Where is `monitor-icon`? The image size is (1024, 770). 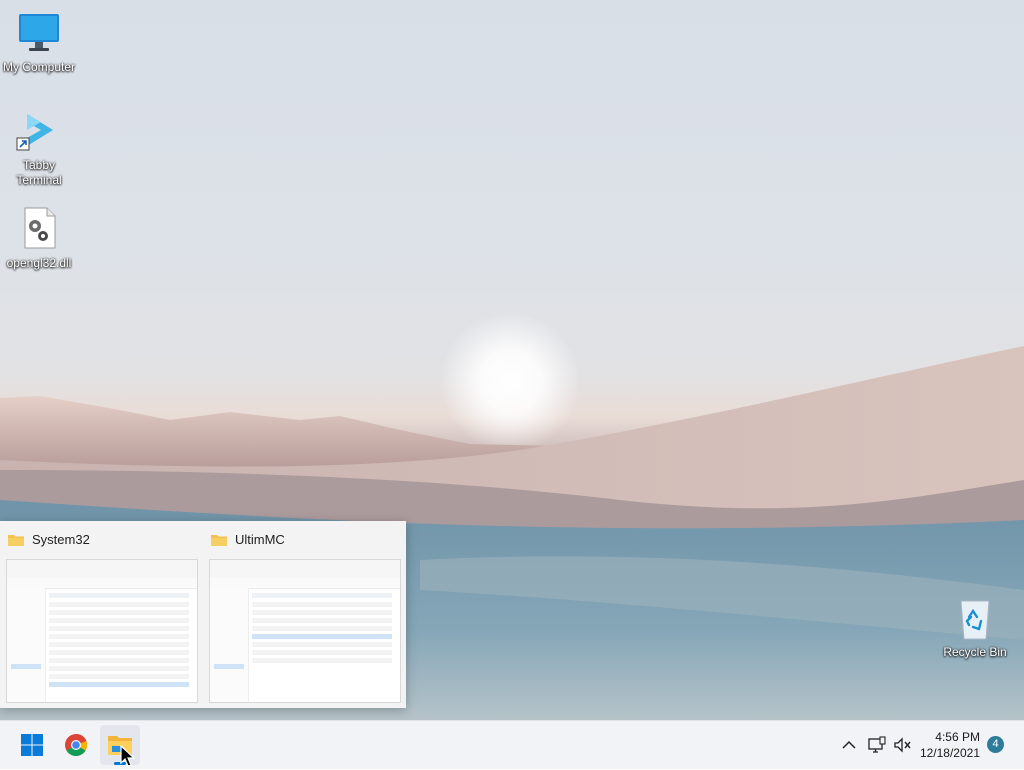
monitor-icon is located at coordinates (39, 34).